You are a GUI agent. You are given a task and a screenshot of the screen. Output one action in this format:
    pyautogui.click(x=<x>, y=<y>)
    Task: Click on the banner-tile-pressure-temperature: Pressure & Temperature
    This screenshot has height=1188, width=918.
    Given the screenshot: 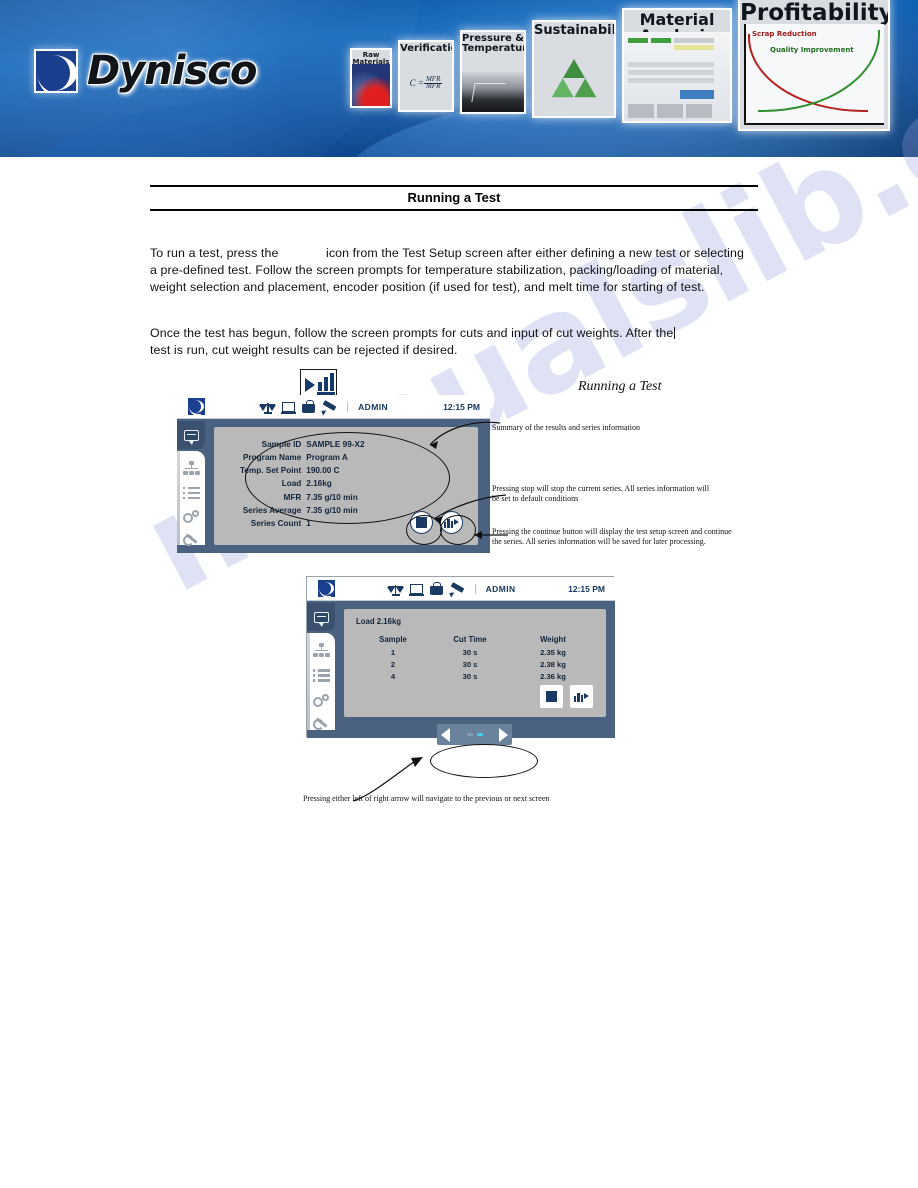 What is the action you would take?
    pyautogui.click(x=493, y=72)
    